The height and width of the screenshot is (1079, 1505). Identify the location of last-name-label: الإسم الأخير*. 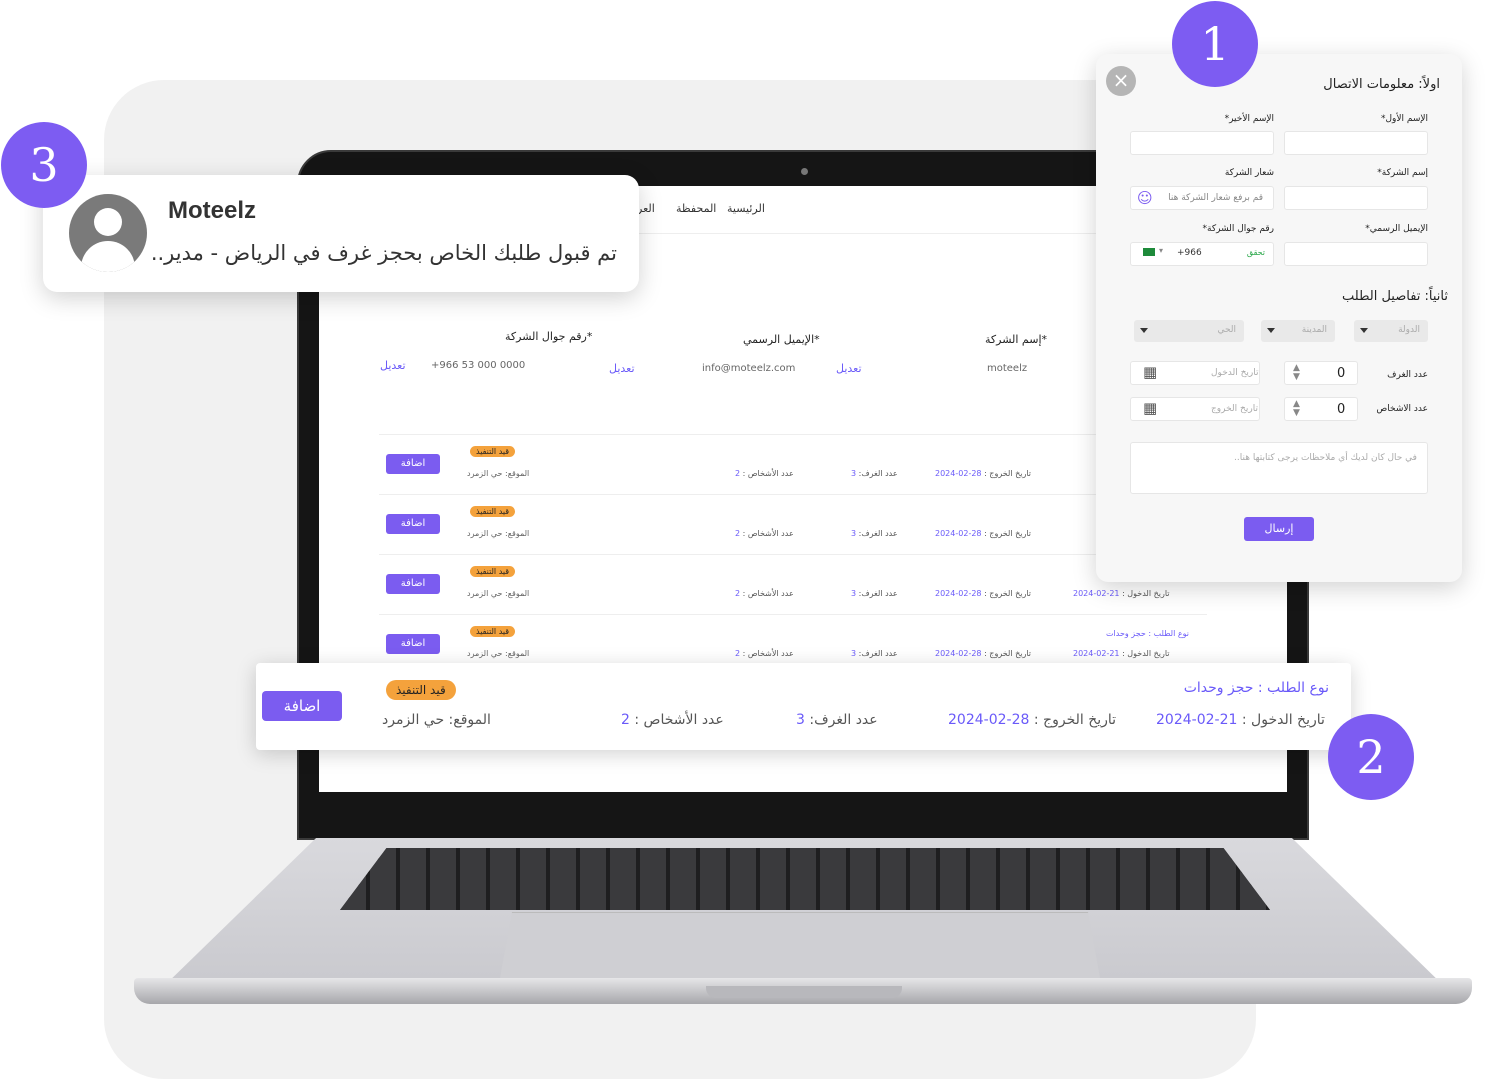
(1249, 119).